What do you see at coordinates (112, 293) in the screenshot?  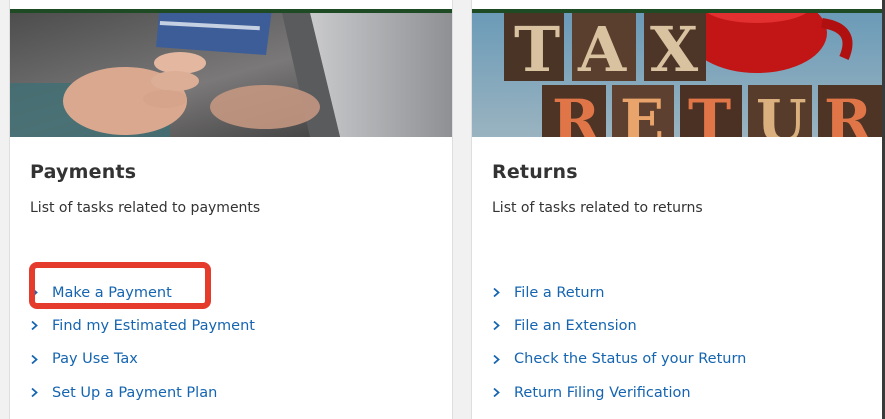 I see `task-link-label: Make a Payment` at bounding box center [112, 293].